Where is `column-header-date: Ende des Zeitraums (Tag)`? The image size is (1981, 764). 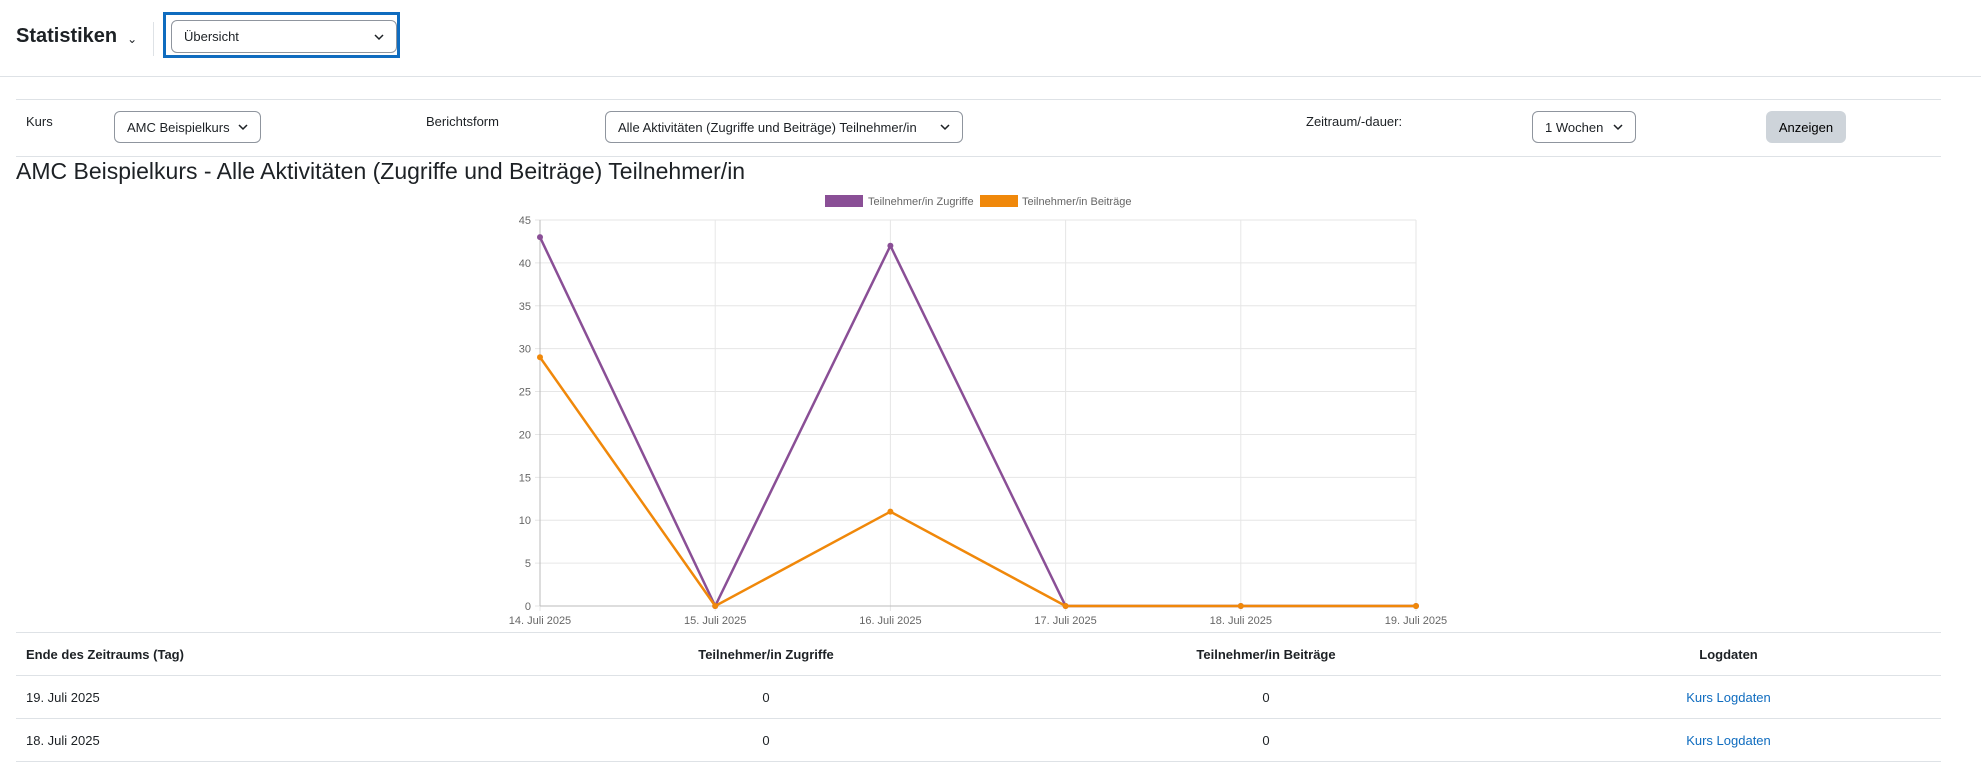 column-header-date: Ende des Zeitraums (Tag) is located at coordinates (266, 654).